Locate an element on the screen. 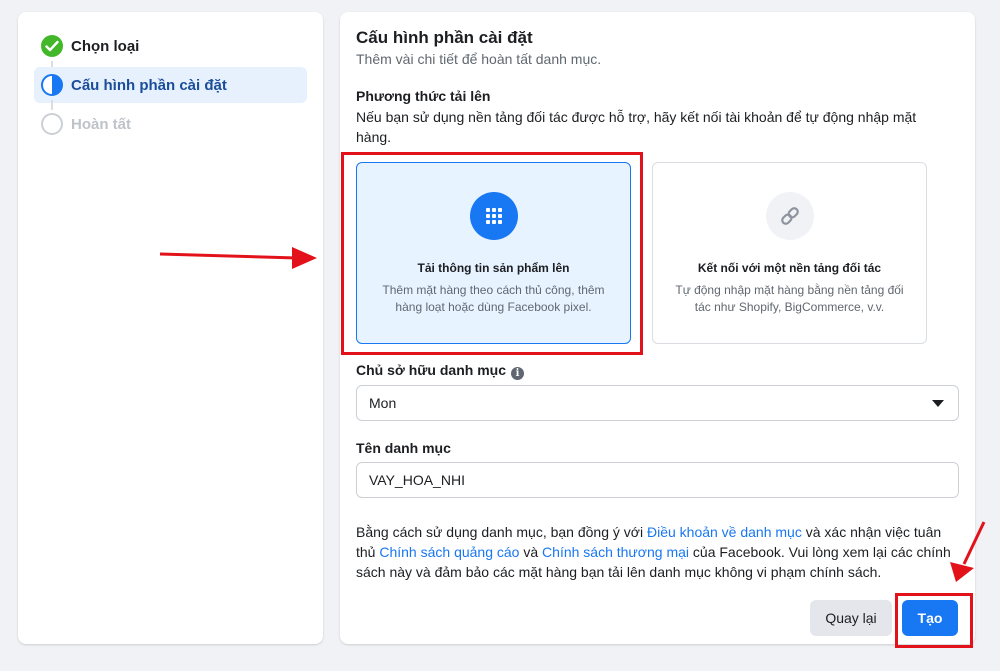 Image resolution: width=1000 pixels, height=671 pixels. commerce-policy-link: Chính sách thương mại is located at coordinates (615, 552).